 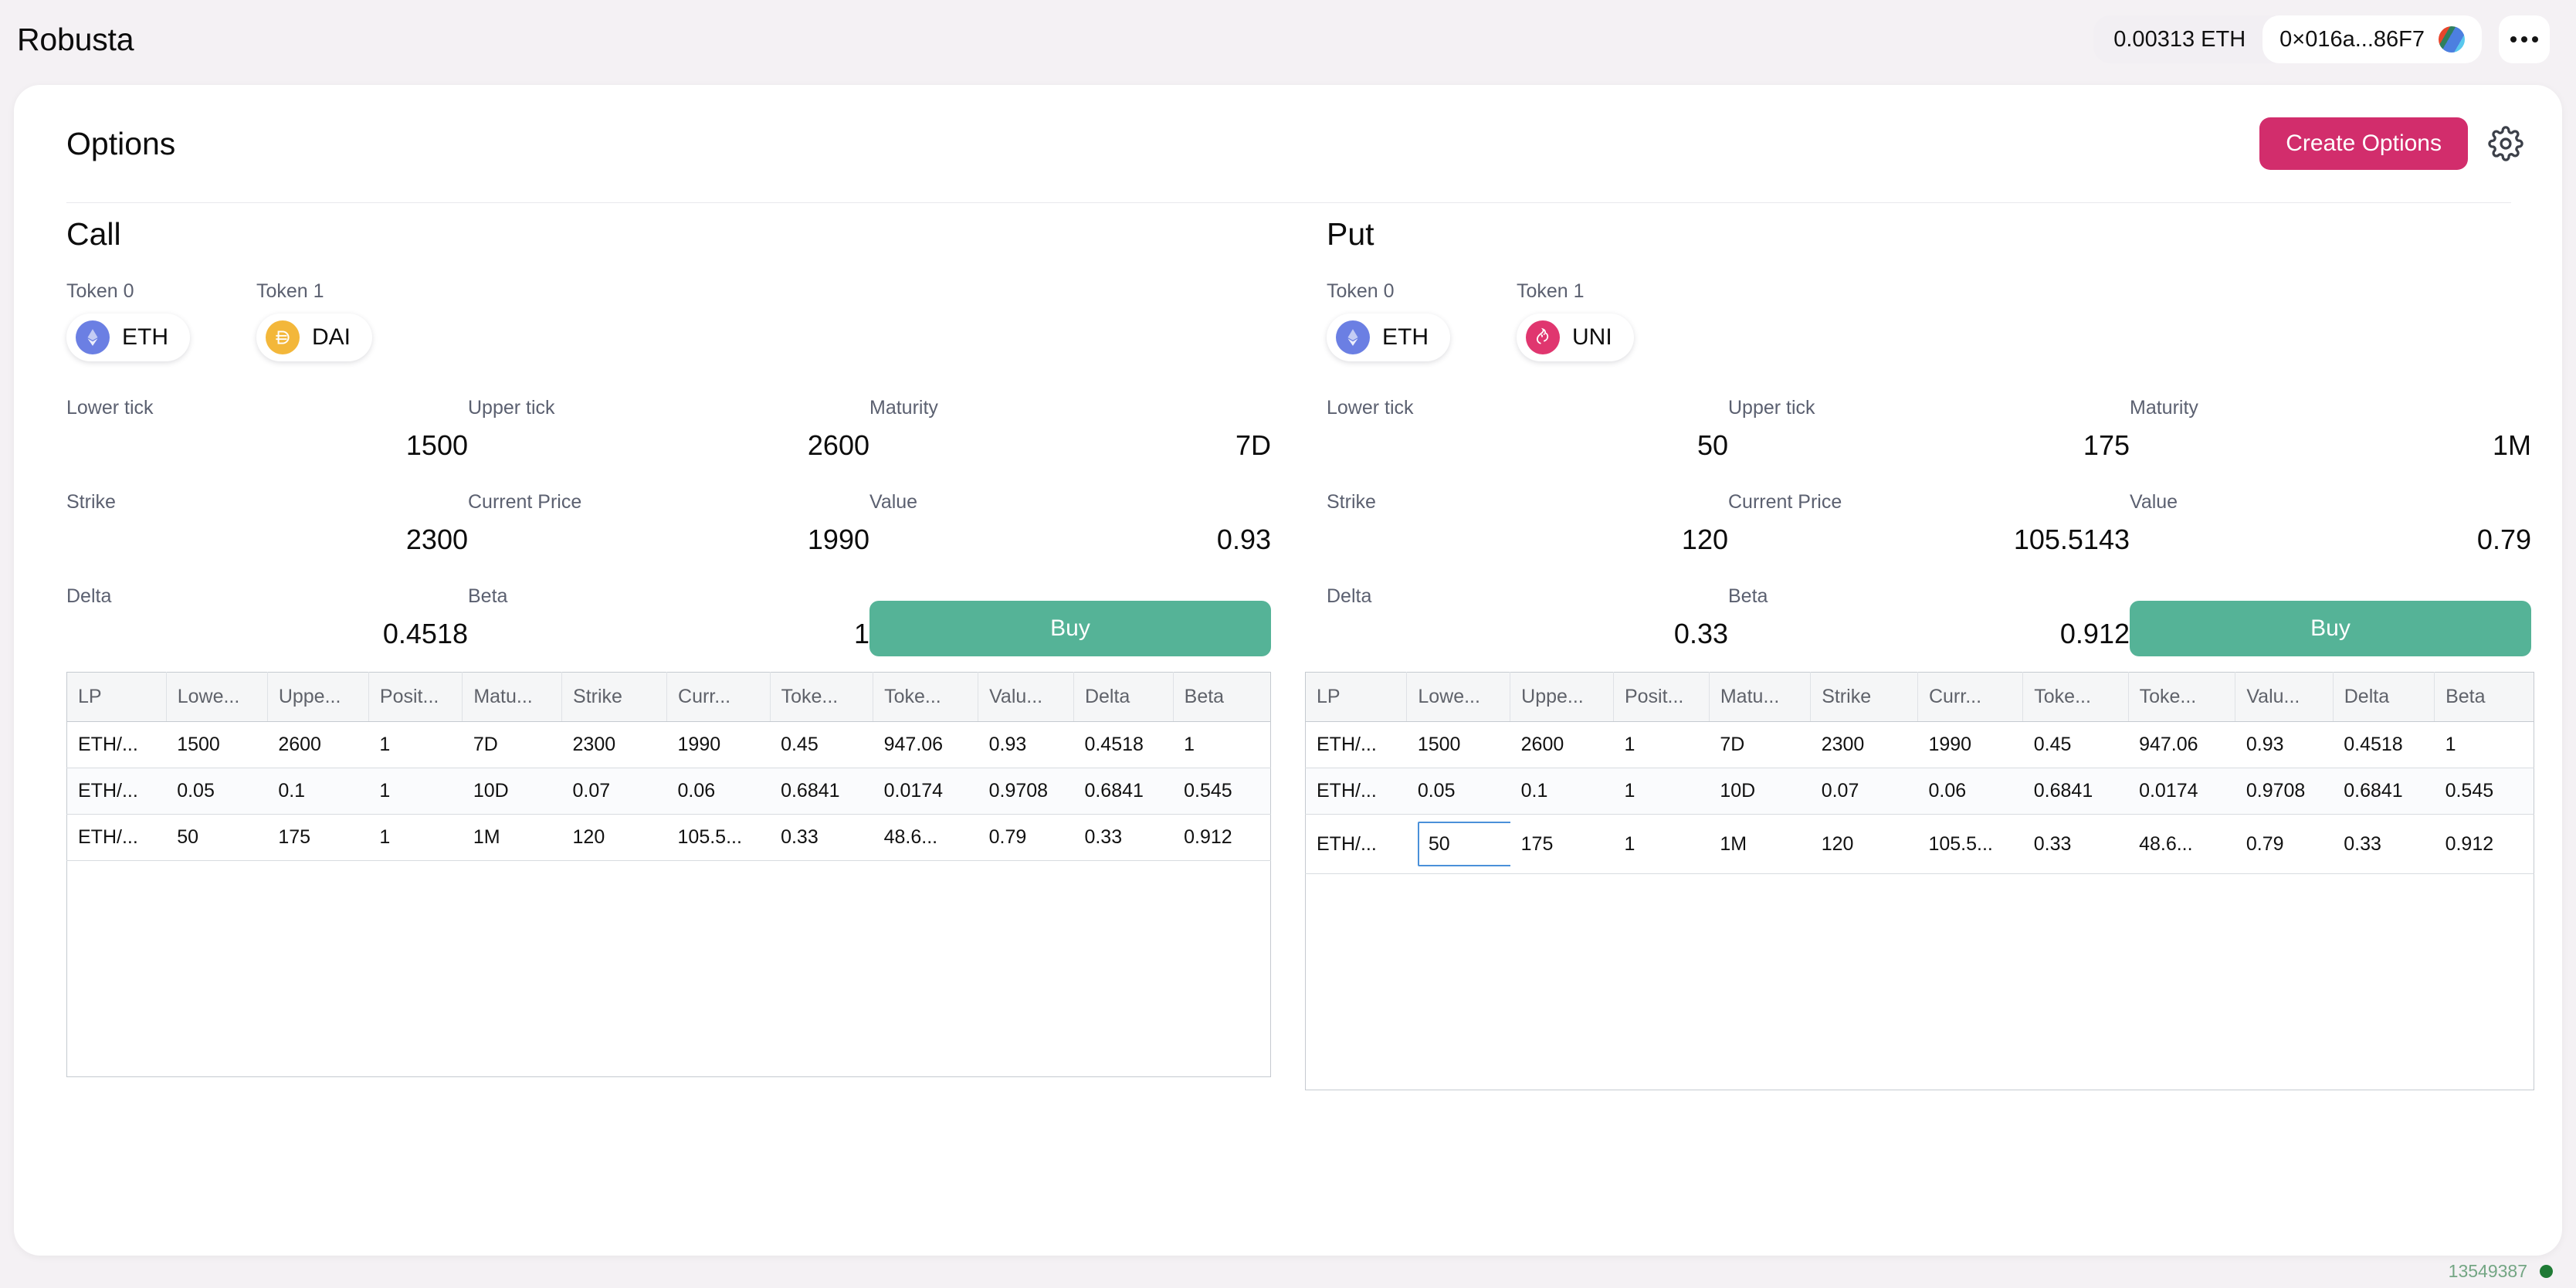 What do you see at coordinates (2524, 39) in the screenshot?
I see `kebab-menu-button` at bounding box center [2524, 39].